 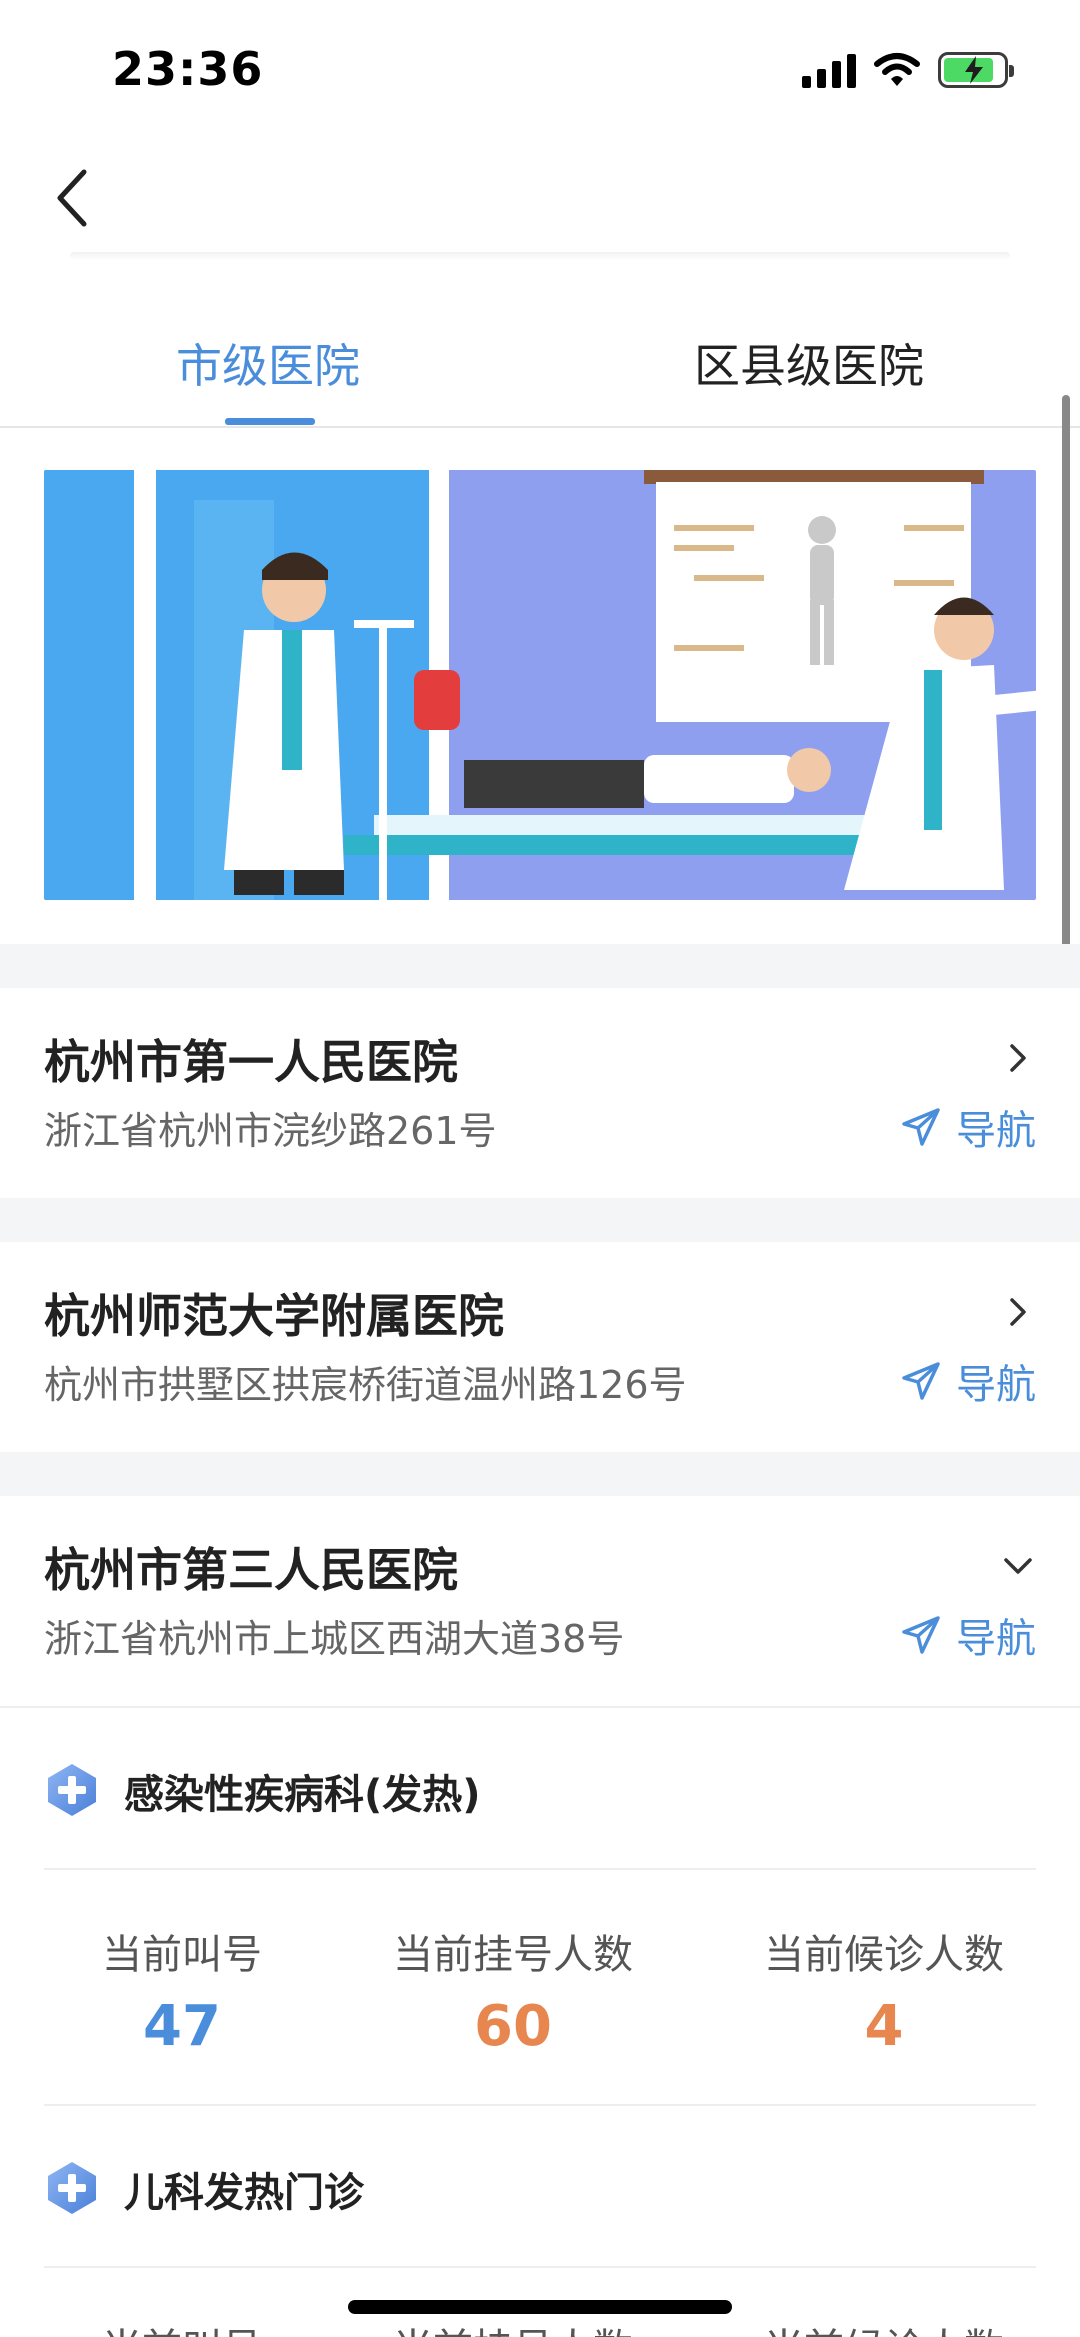 What do you see at coordinates (270, 1131) in the screenshot?
I see `hospital-address: 浙江省杭州市浣纱路261号` at bounding box center [270, 1131].